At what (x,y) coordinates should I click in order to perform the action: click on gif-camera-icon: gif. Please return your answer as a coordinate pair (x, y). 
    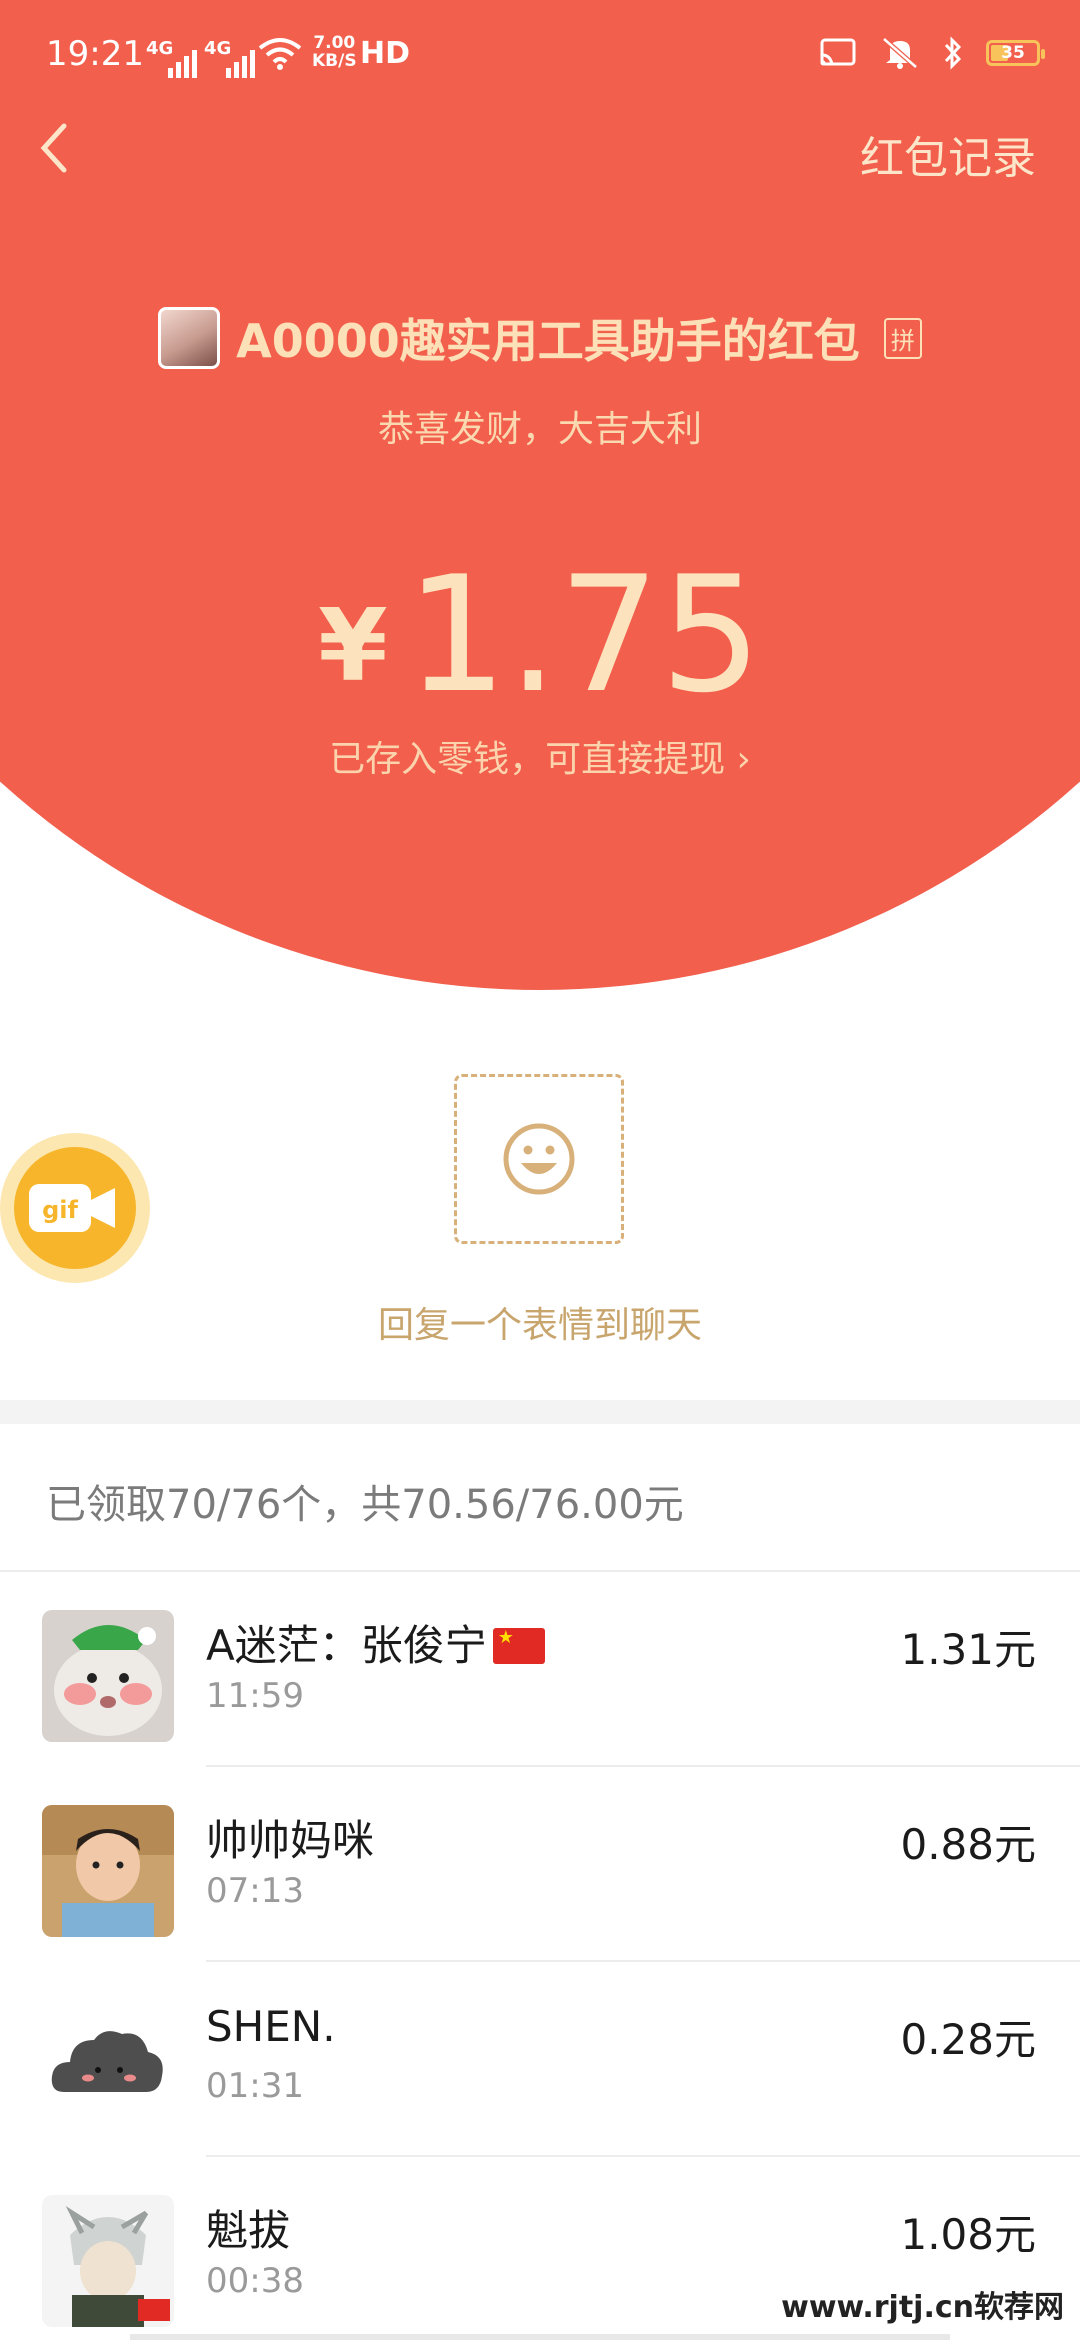
    Looking at the image, I should click on (75, 1208).